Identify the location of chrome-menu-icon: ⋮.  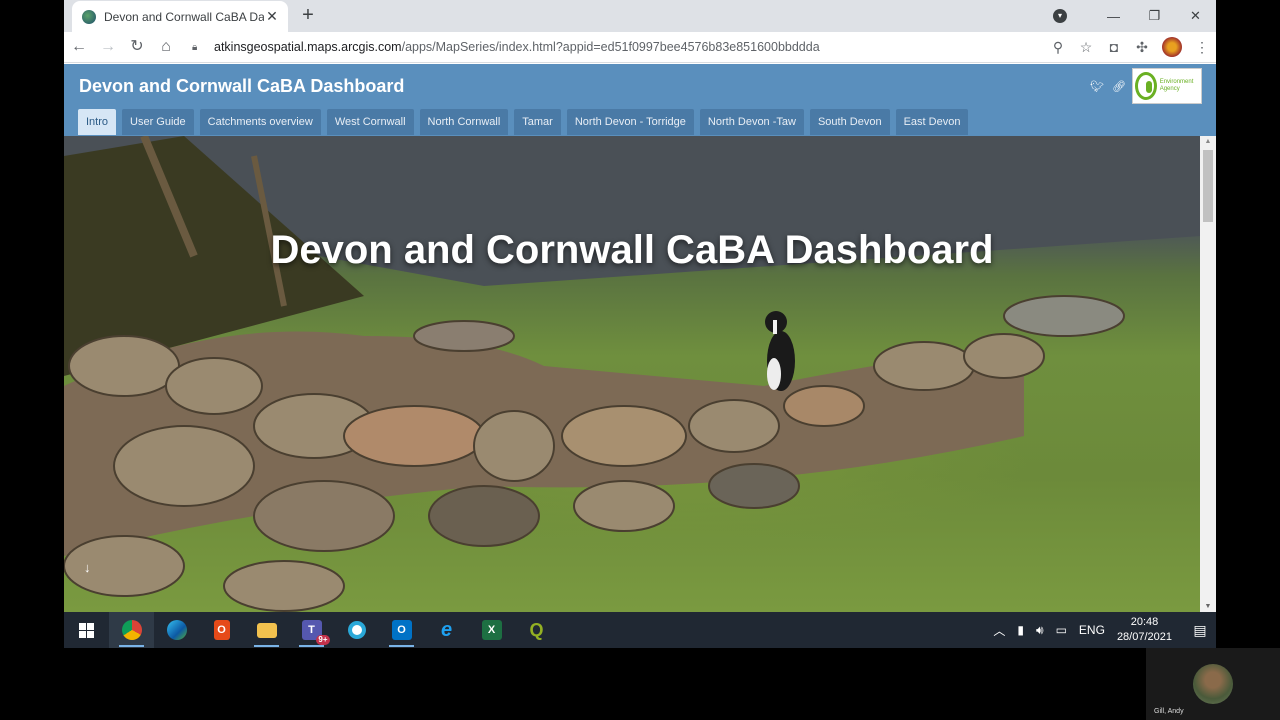
(1202, 47).